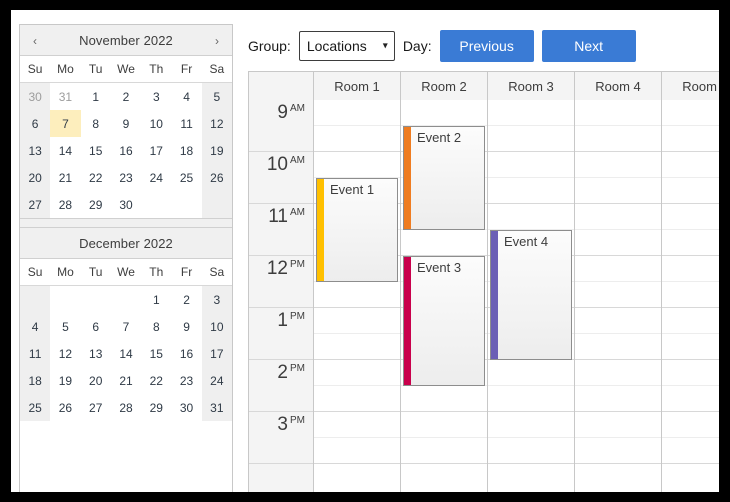 The width and height of the screenshot is (730, 502). What do you see at coordinates (156, 353) in the screenshot?
I see `calendar-day: 15` at bounding box center [156, 353].